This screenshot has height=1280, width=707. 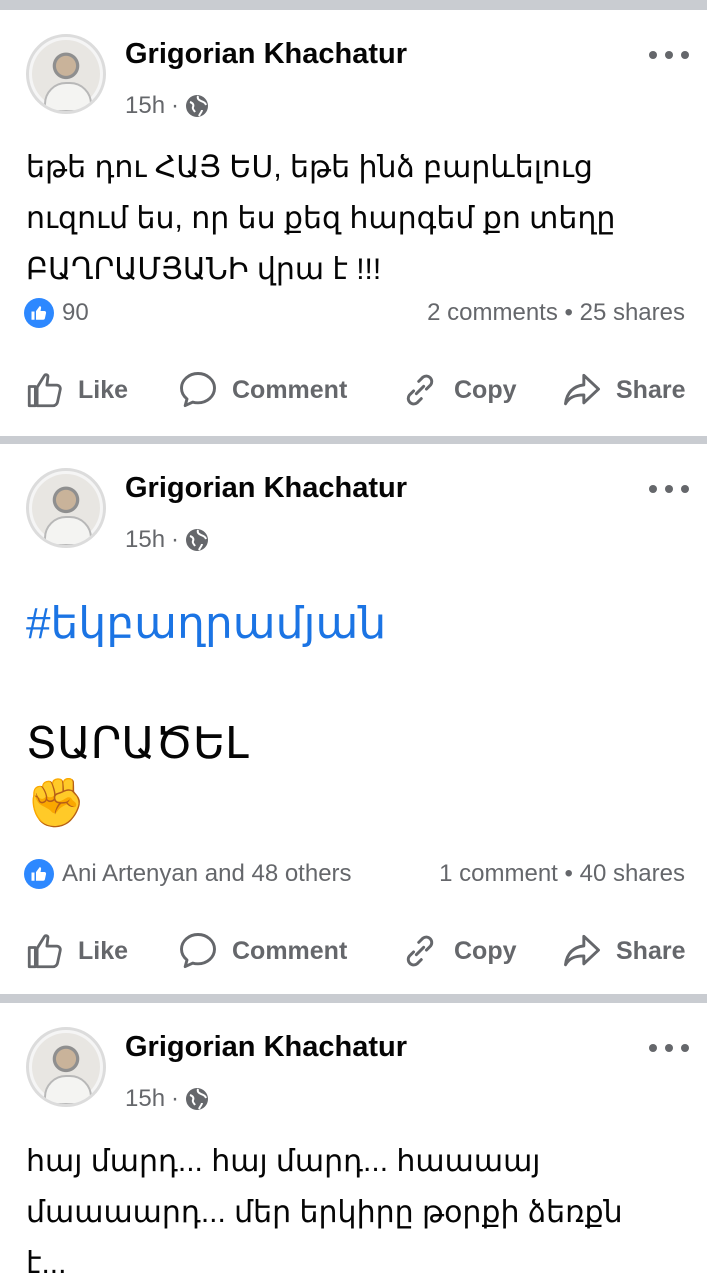 I want to click on post-text-line: ուզում ես, որ ես քեզ հարգեմ քո տեղը, so click(x=321, y=218).